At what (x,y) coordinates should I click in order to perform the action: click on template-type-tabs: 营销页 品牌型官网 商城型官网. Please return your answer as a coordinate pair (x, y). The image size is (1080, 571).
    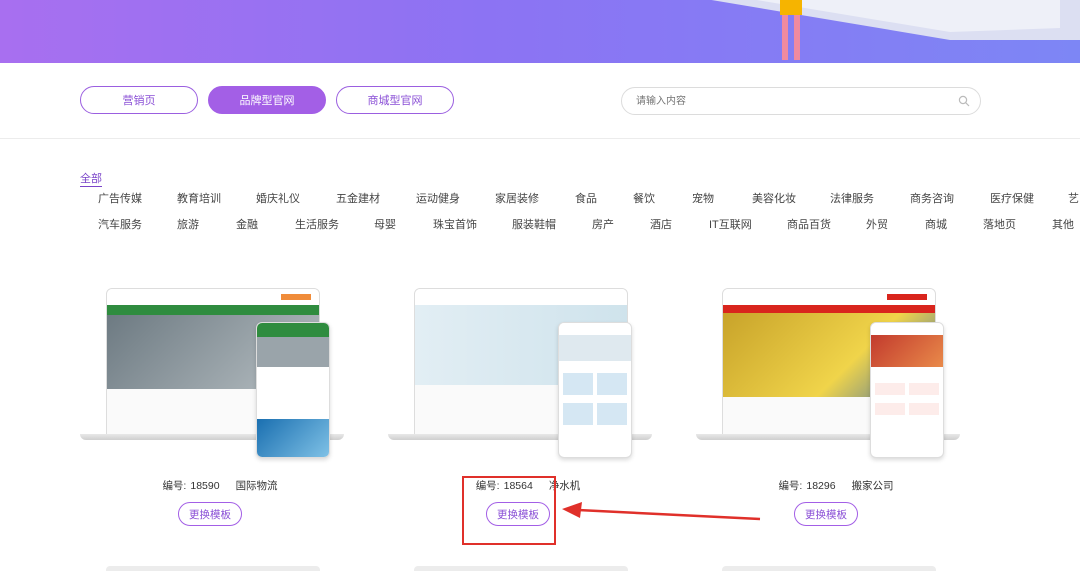
    Looking at the image, I should click on (267, 100).